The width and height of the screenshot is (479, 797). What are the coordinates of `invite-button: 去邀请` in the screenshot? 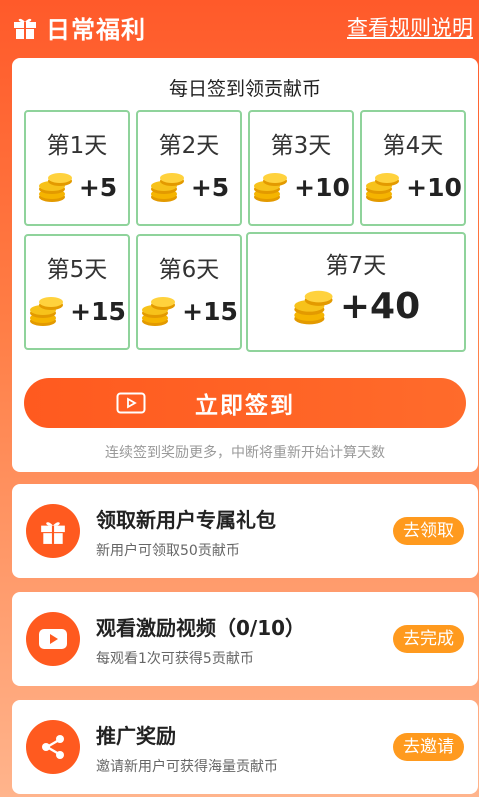 It's located at (428, 747).